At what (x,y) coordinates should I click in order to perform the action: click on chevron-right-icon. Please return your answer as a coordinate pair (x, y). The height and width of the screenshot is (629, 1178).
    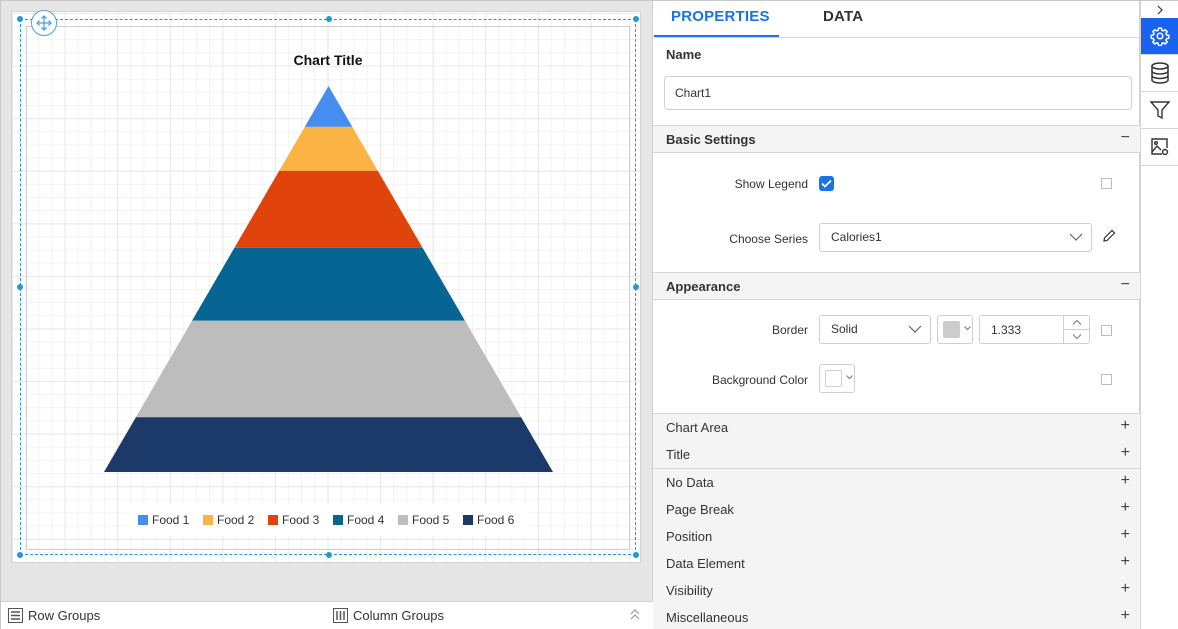
    Looking at the image, I should click on (1160, 9).